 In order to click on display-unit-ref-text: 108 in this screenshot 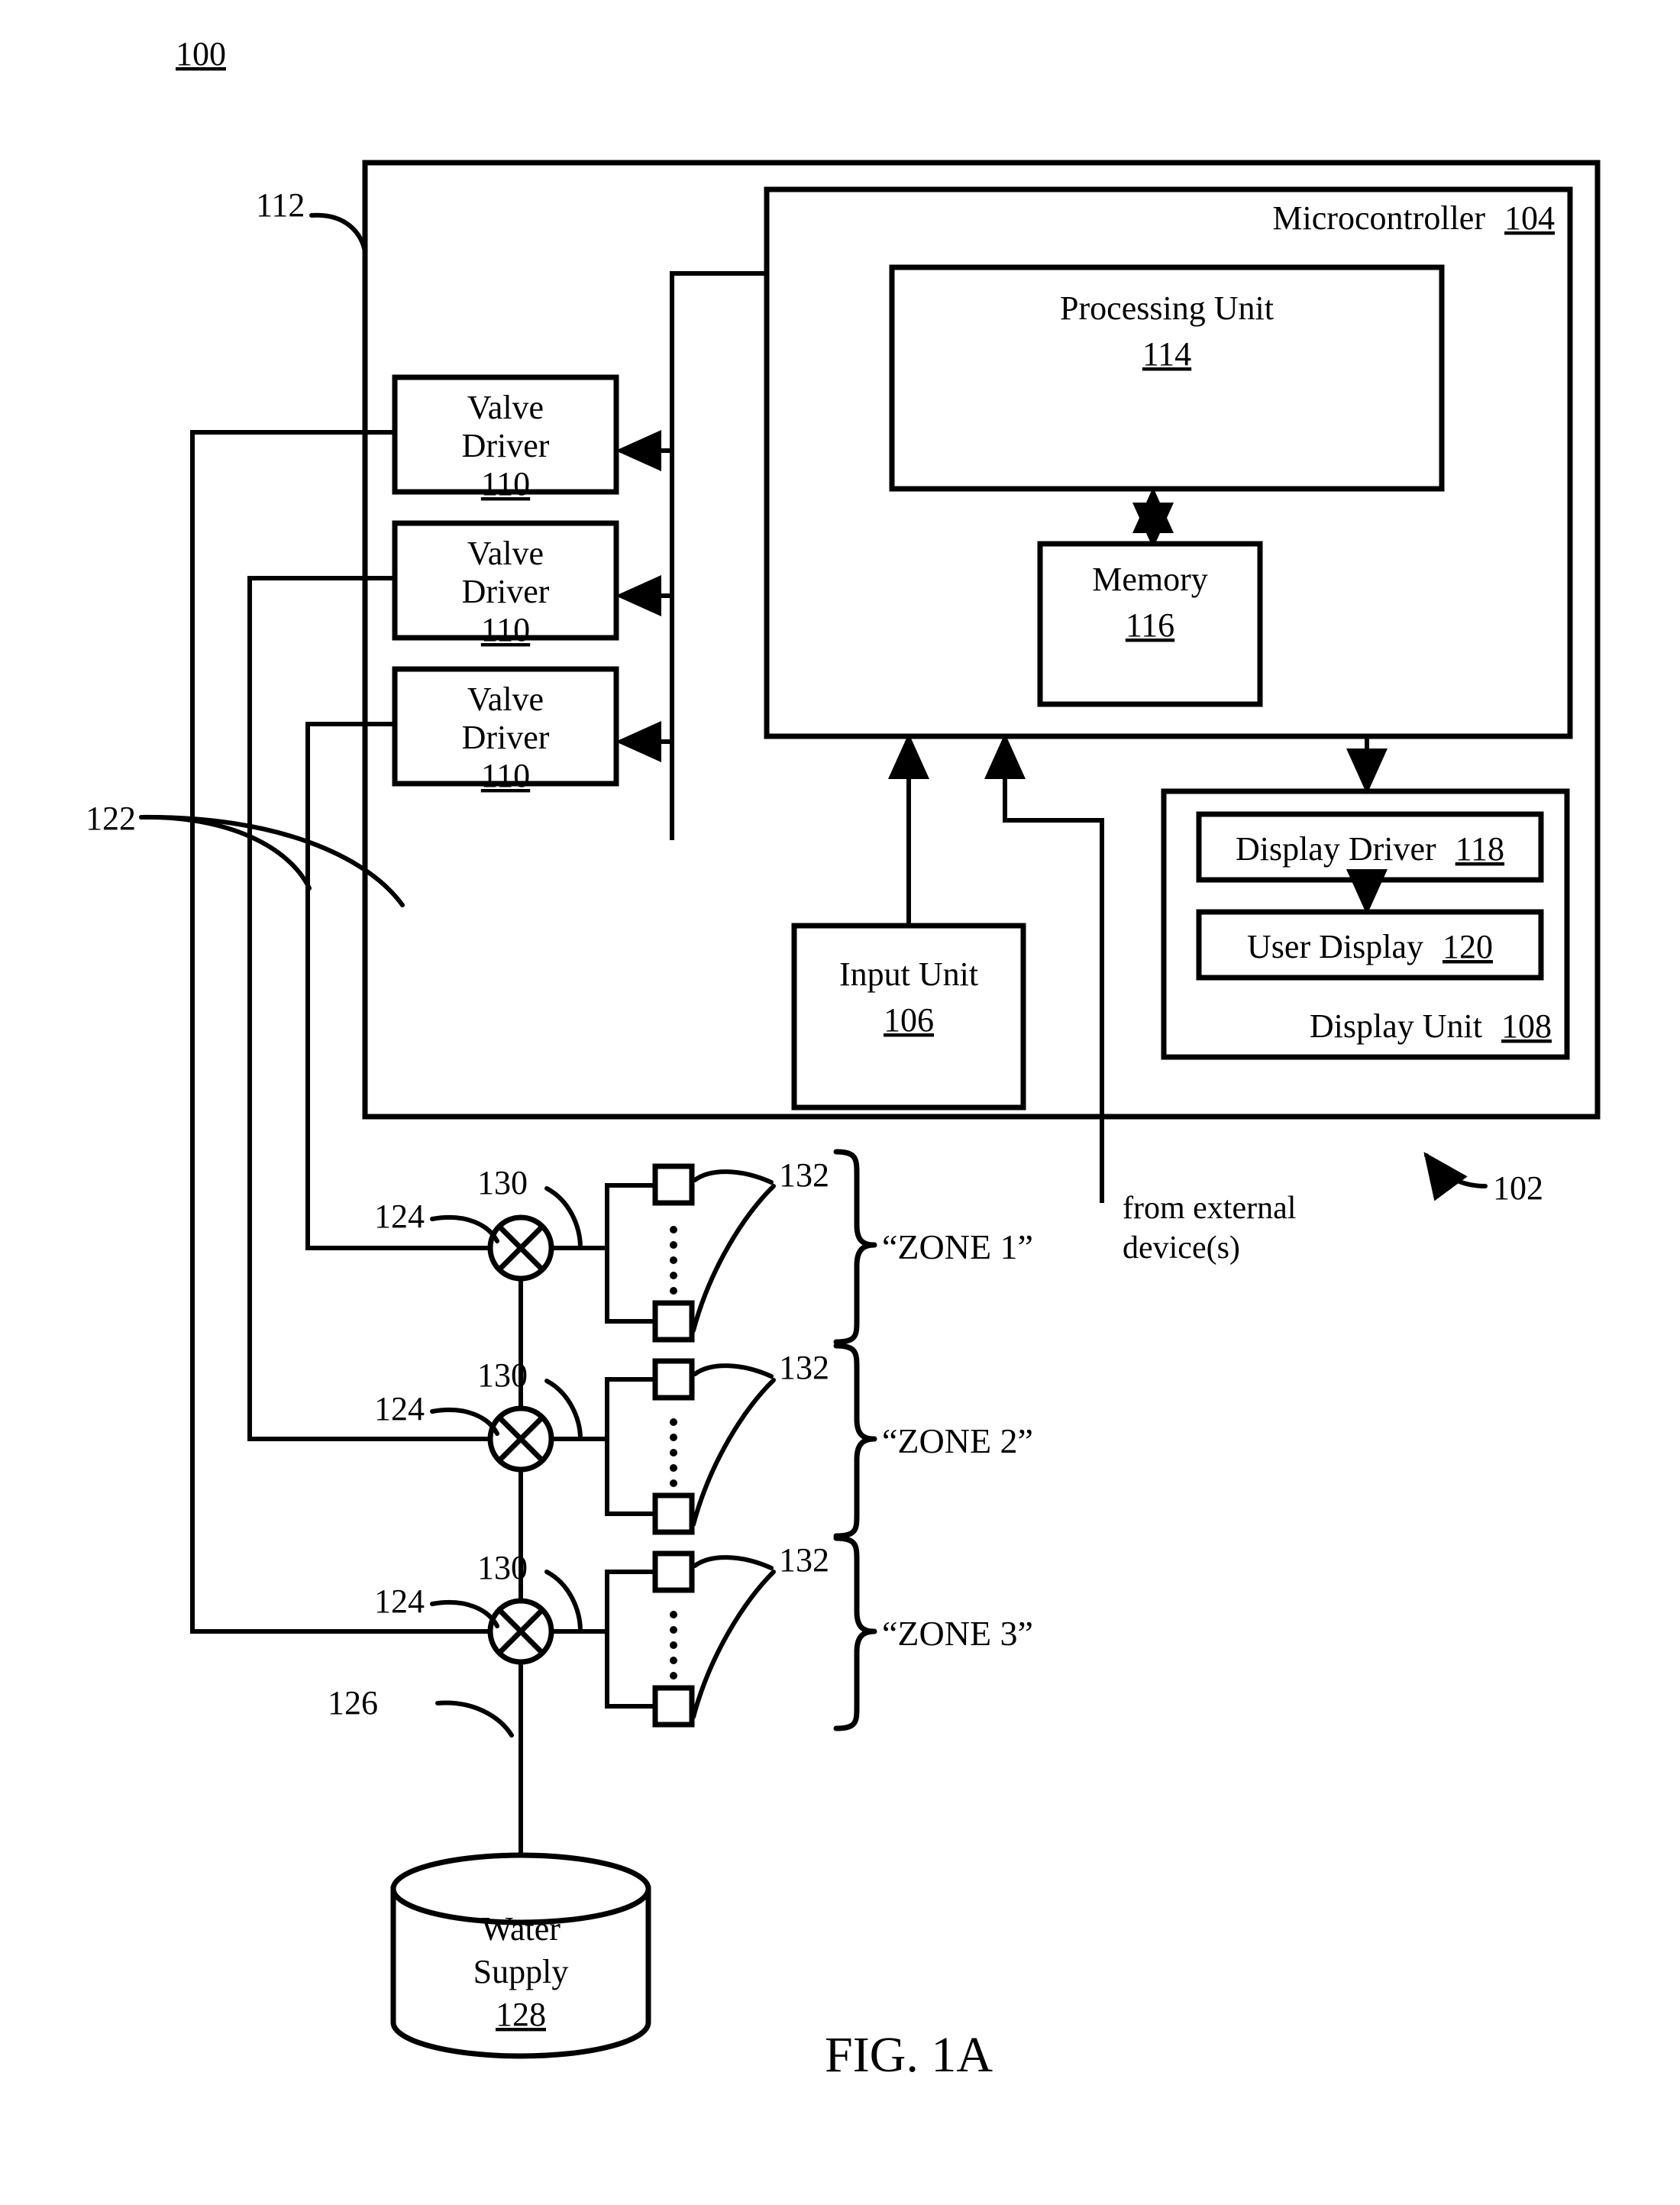, I will do `click(1526, 1026)`.